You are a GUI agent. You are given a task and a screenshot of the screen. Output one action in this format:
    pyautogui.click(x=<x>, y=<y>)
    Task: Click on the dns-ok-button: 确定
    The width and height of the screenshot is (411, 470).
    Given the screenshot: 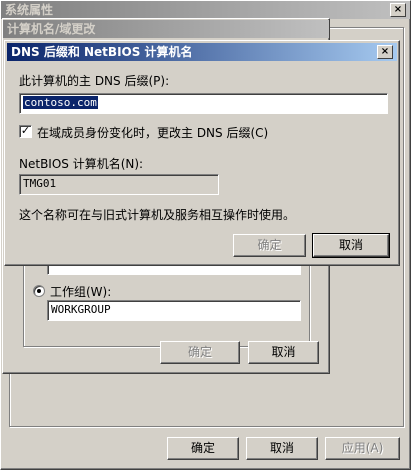 What is the action you would take?
    pyautogui.click(x=269, y=245)
    